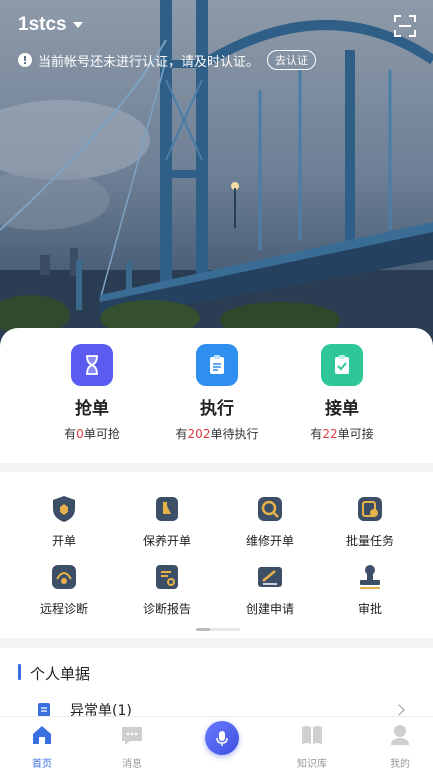 Image resolution: width=433 pixels, height=770 pixels. What do you see at coordinates (312, 764) in the screenshot?
I see `tab-label: 知识库` at bounding box center [312, 764].